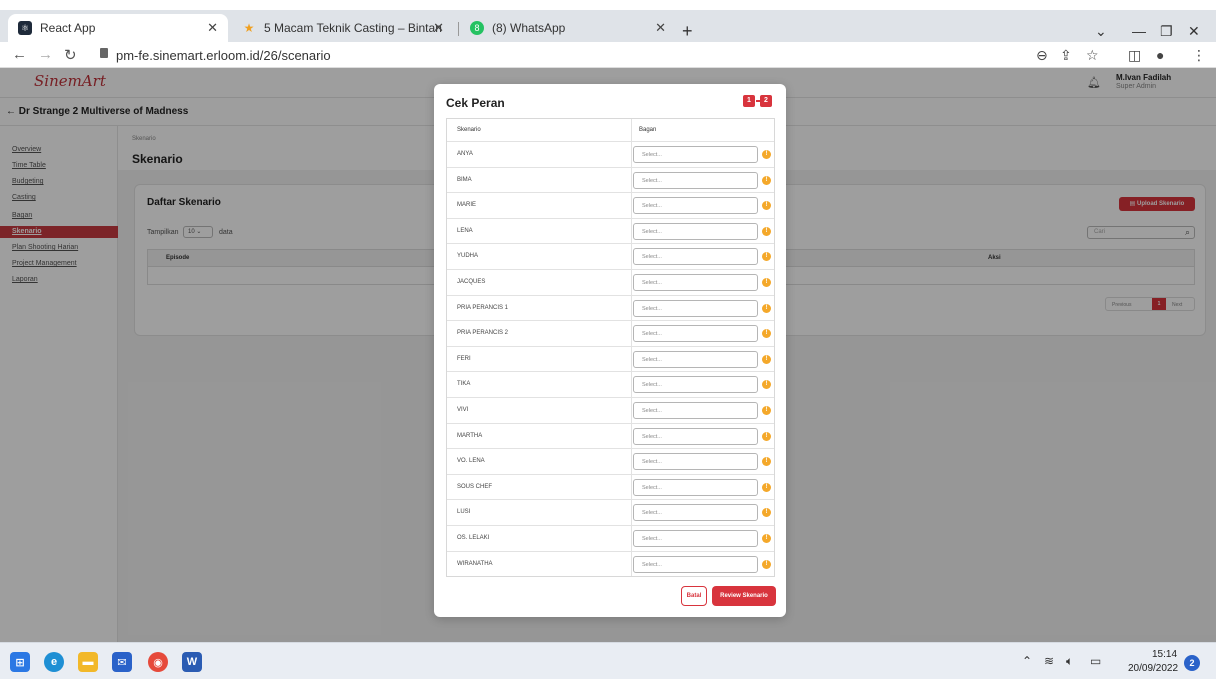 This screenshot has height=679, width=1216. I want to click on roles-table-row: MARTHA Select...!, so click(610, 435).